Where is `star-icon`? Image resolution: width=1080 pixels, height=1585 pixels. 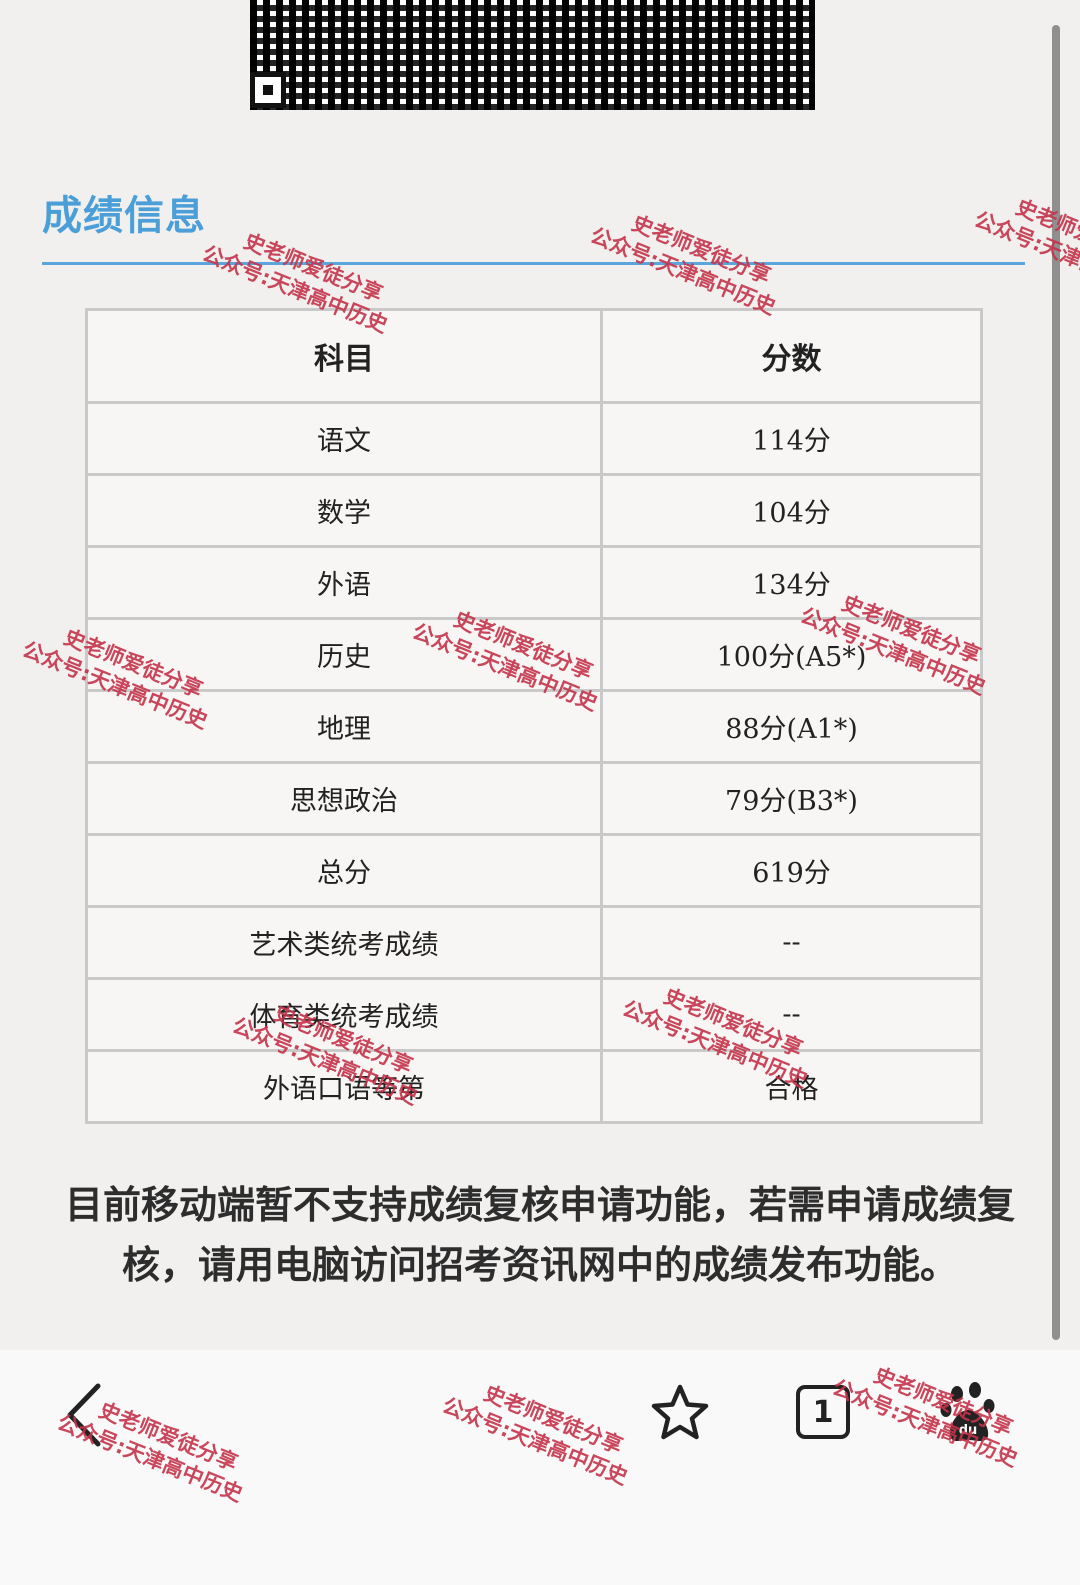
star-icon is located at coordinates (680, 1412).